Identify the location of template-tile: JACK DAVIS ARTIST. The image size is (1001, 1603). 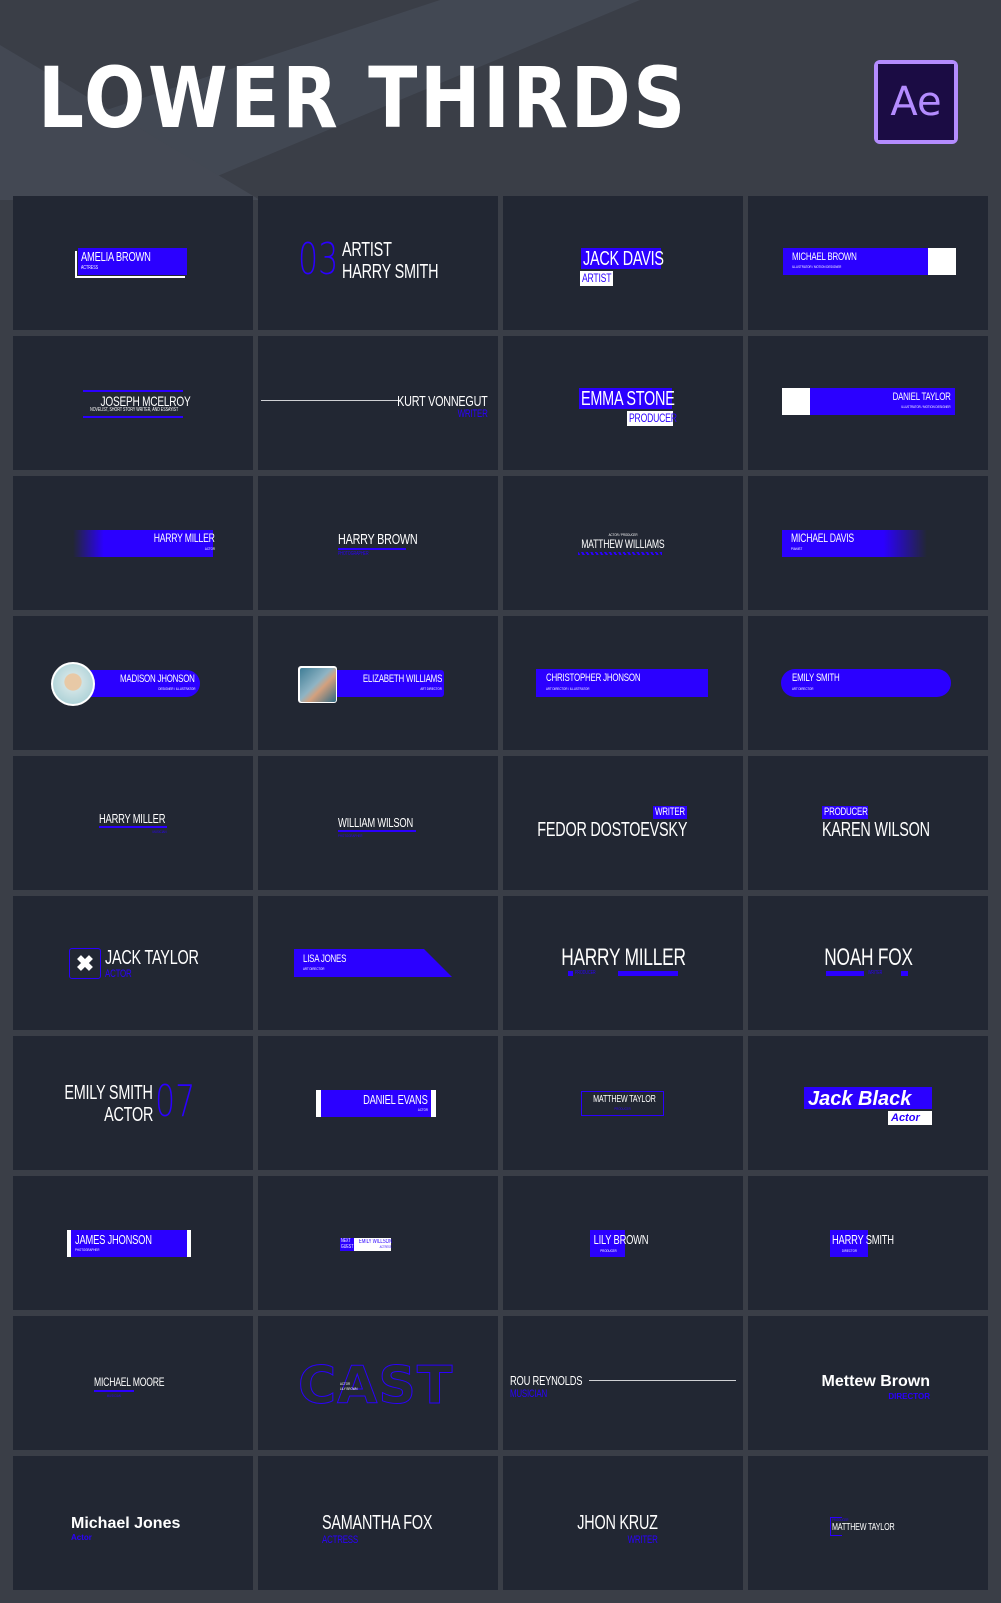
(623, 263).